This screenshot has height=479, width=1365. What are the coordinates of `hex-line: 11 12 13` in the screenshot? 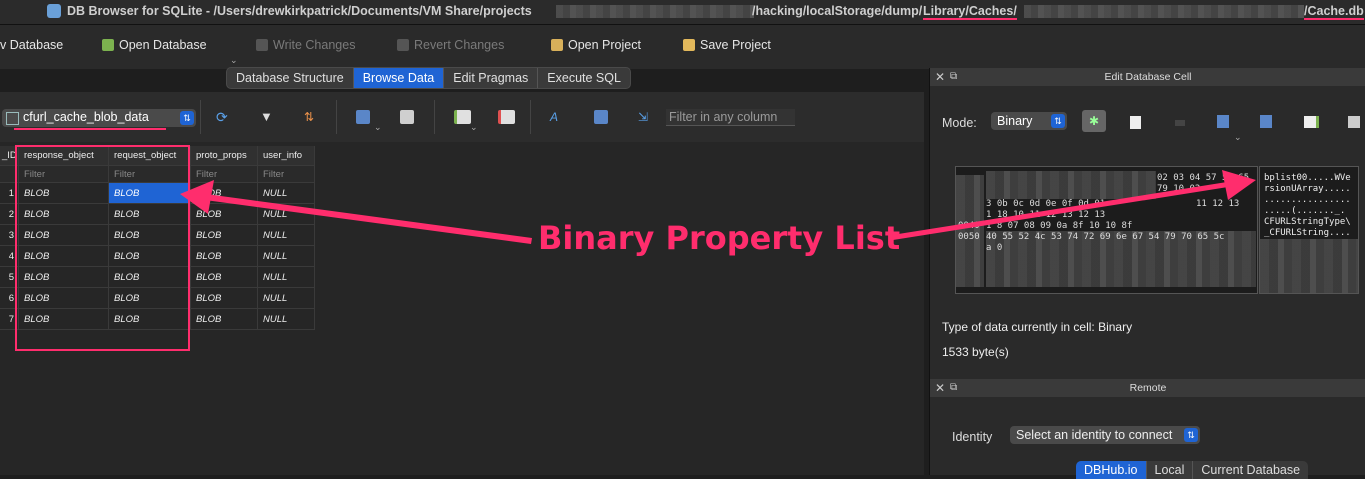 It's located at (1218, 204).